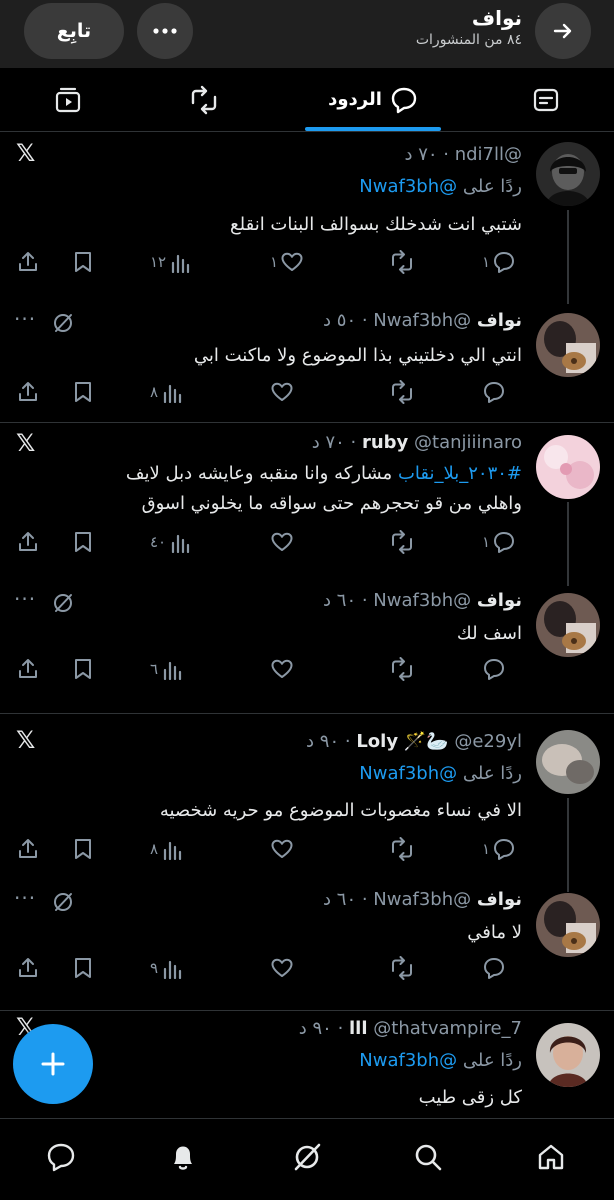  I want to click on views-button: ٩, so click(167, 968).